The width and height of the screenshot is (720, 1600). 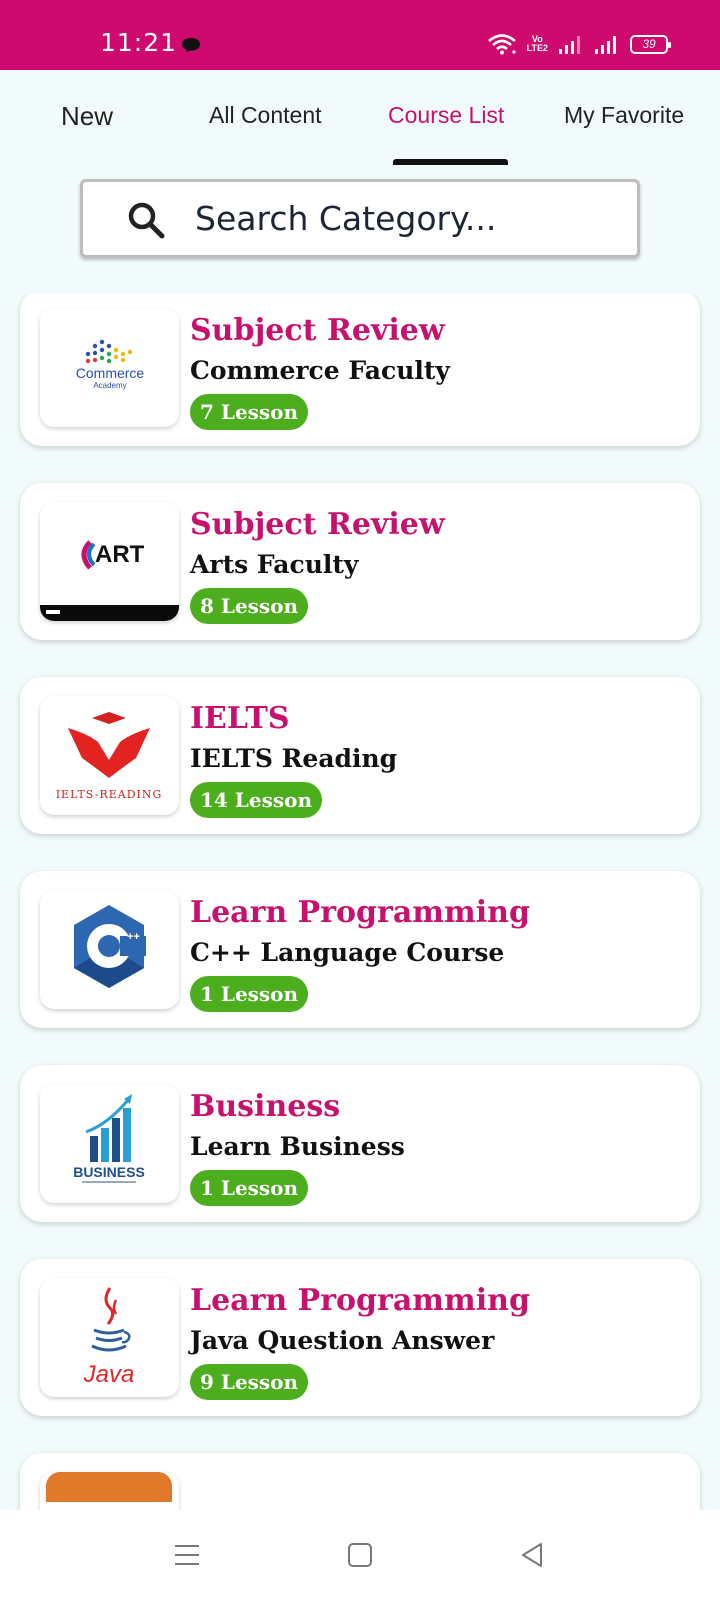 I want to click on tab-course-list: Course List, so click(x=446, y=115).